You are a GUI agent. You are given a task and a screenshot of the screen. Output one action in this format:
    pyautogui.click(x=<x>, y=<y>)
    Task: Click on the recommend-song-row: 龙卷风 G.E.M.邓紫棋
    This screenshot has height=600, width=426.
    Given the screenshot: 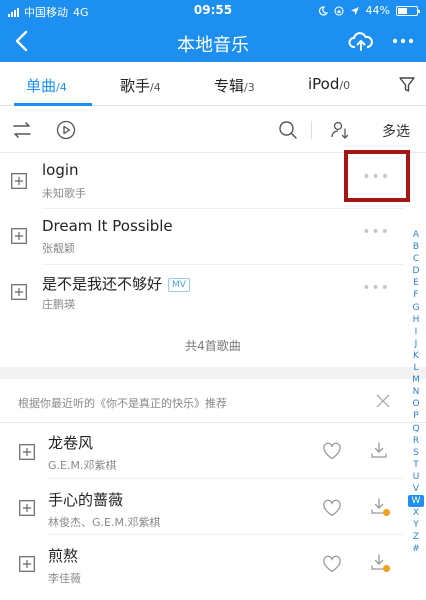 What is the action you would take?
    pyautogui.click(x=213, y=451)
    